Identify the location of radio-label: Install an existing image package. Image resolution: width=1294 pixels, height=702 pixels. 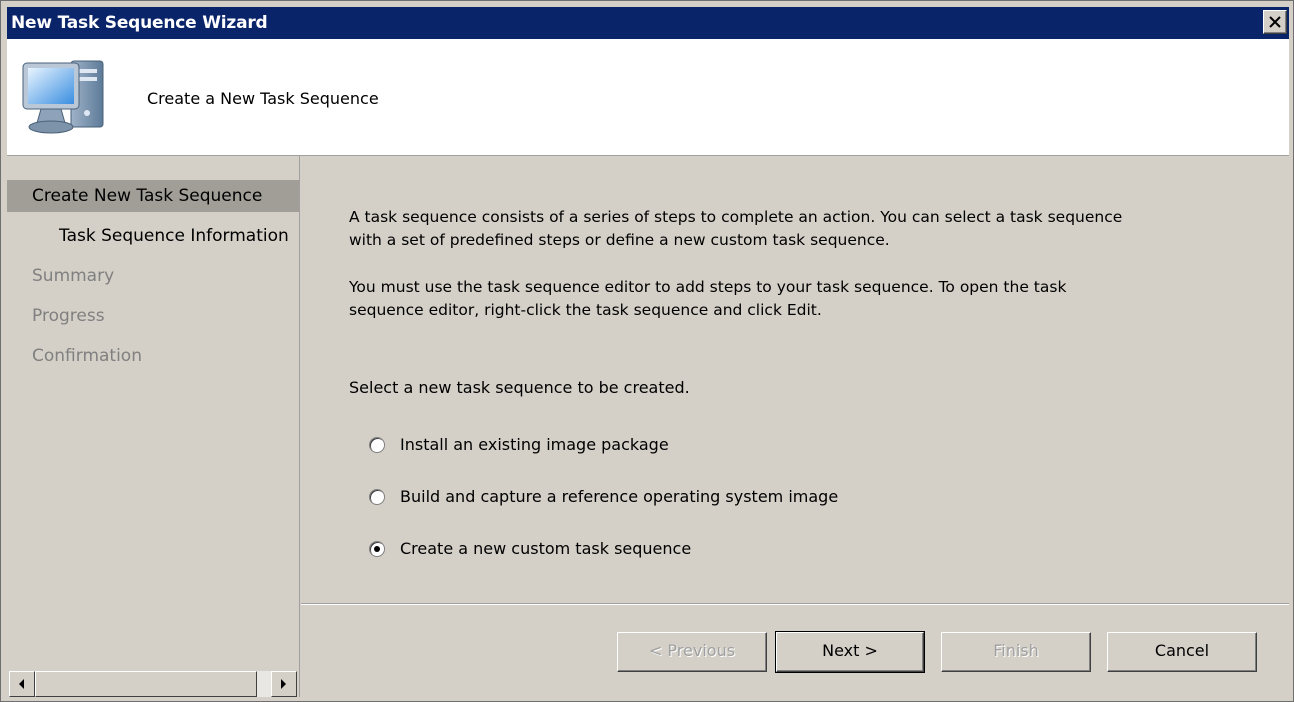
(534, 444).